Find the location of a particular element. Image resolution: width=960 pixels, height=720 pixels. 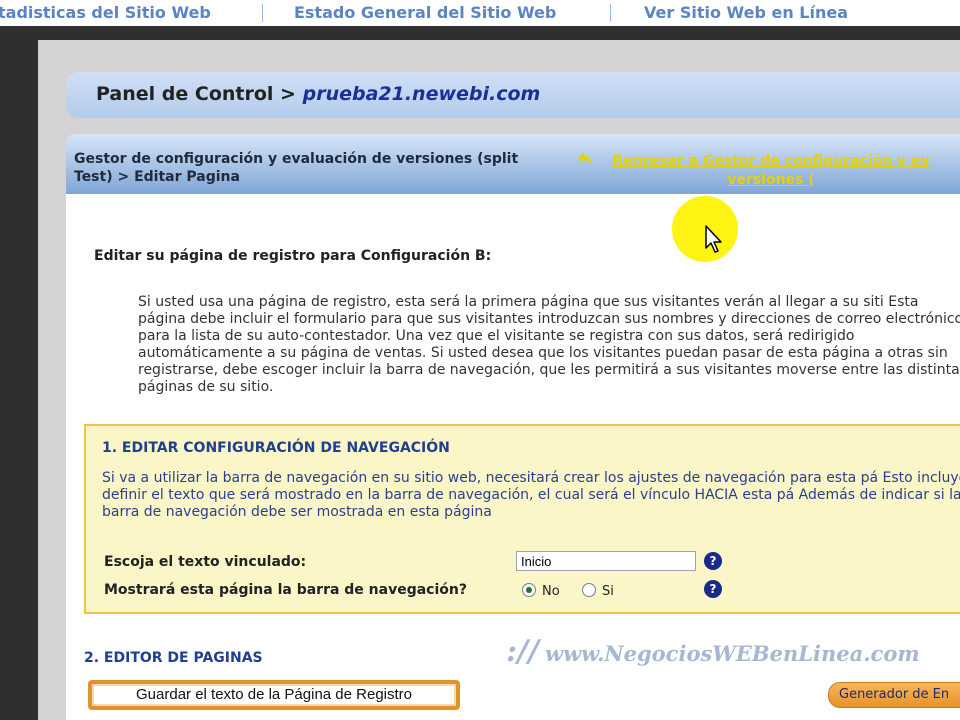

tab-estadisticas: tadisticas del Sitio Web is located at coordinates (105, 13).